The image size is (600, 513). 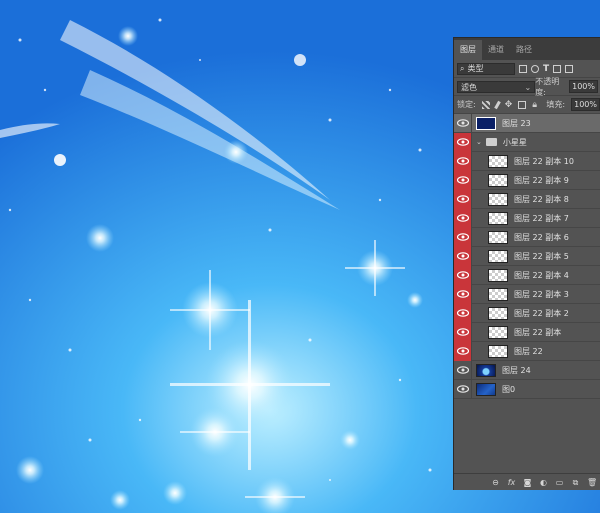 I want to click on layer-row: 图0, so click(x=527, y=389).